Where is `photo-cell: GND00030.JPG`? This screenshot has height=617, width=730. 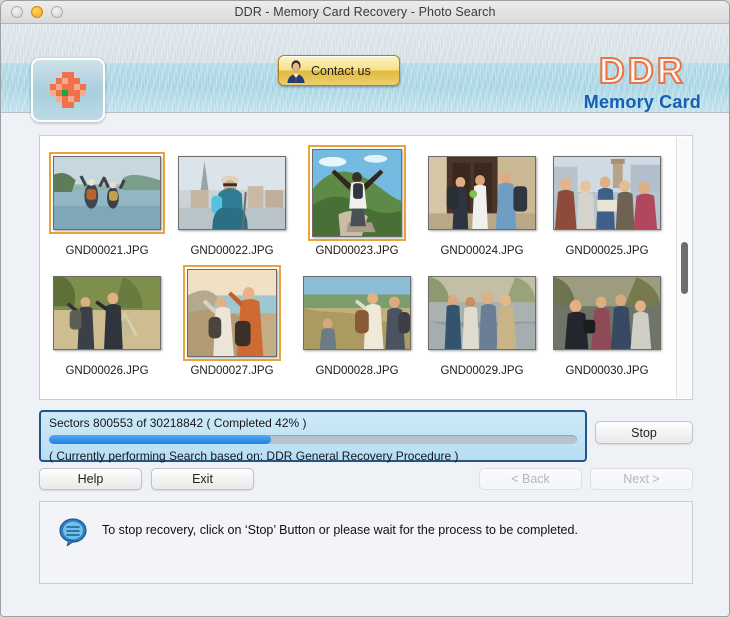
photo-cell: GND00030.JPG is located at coordinates (607, 323).